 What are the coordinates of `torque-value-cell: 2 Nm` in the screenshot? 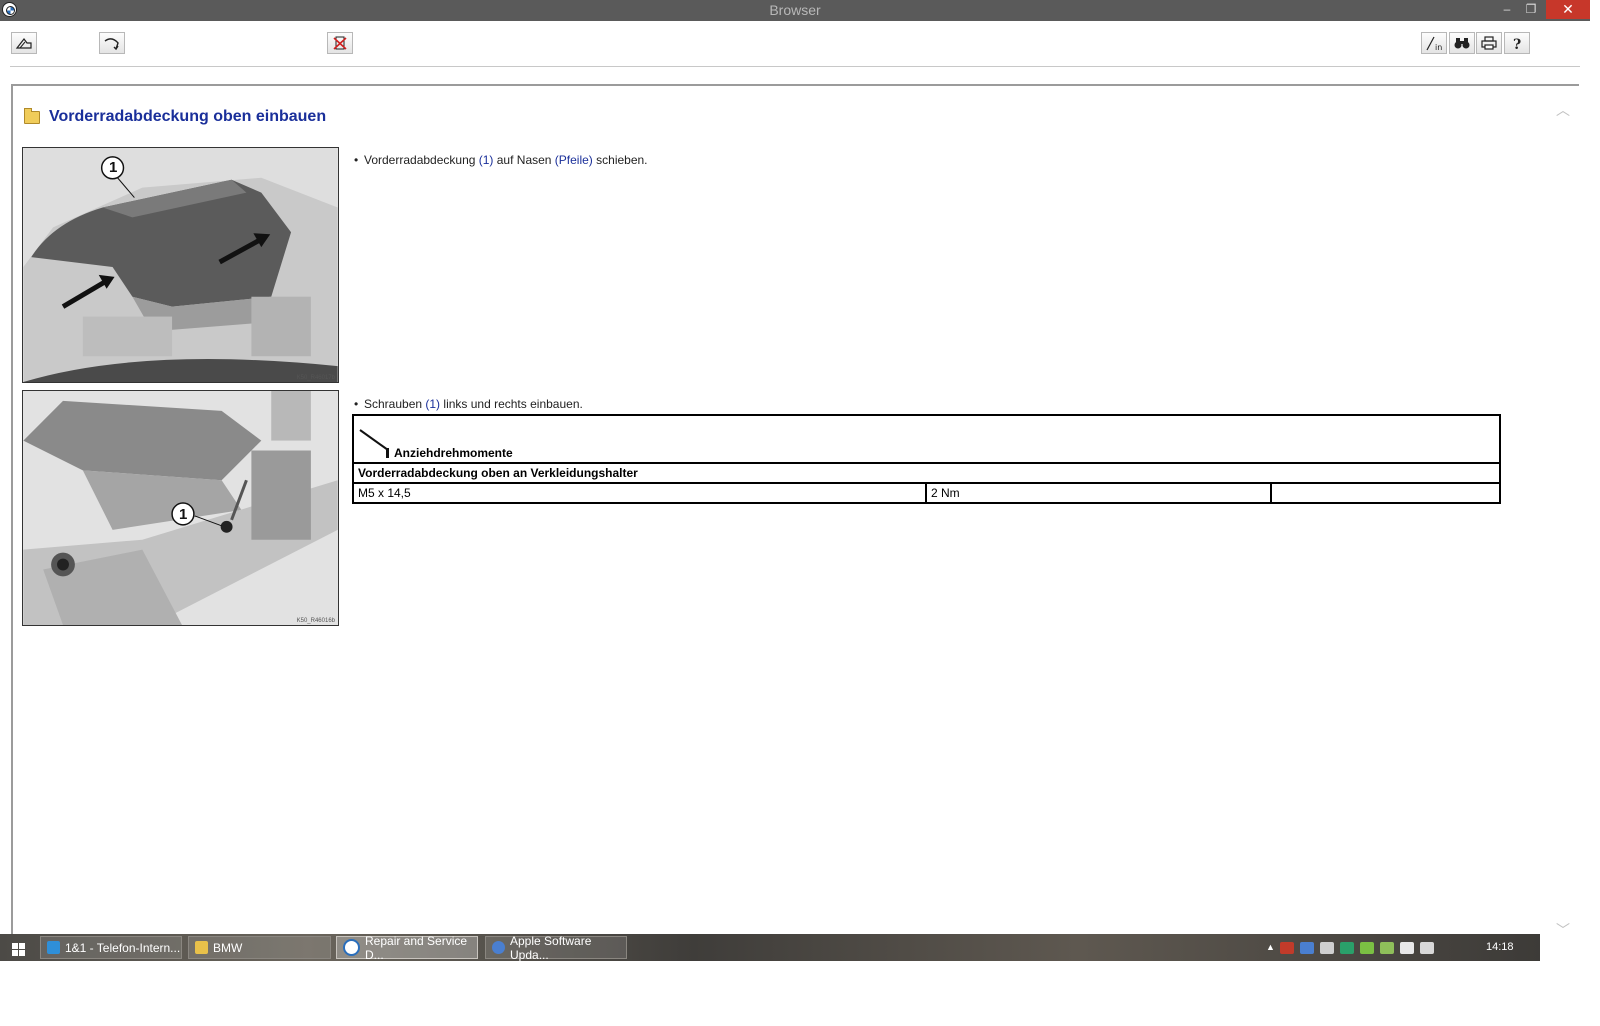 It's located at (1098, 493).